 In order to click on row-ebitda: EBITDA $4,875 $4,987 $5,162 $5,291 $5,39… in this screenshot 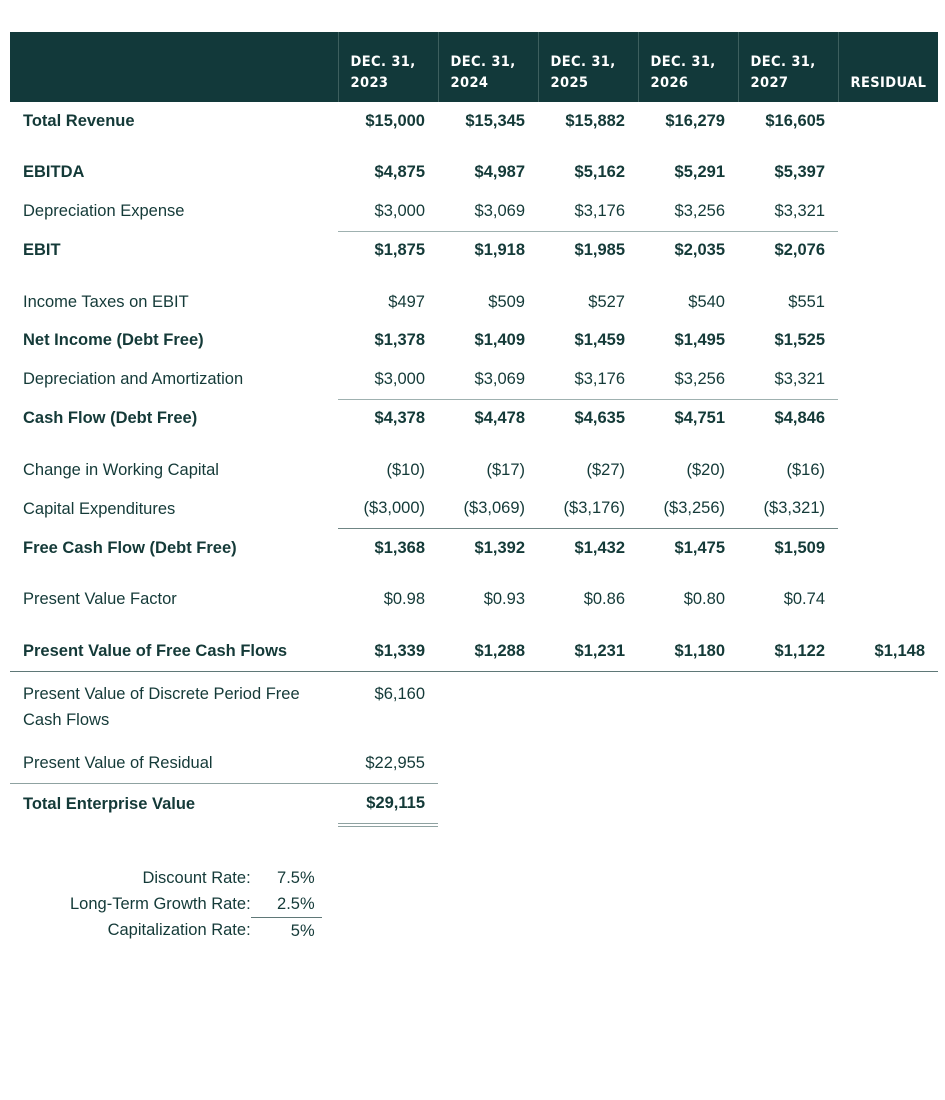, I will do `click(474, 173)`.